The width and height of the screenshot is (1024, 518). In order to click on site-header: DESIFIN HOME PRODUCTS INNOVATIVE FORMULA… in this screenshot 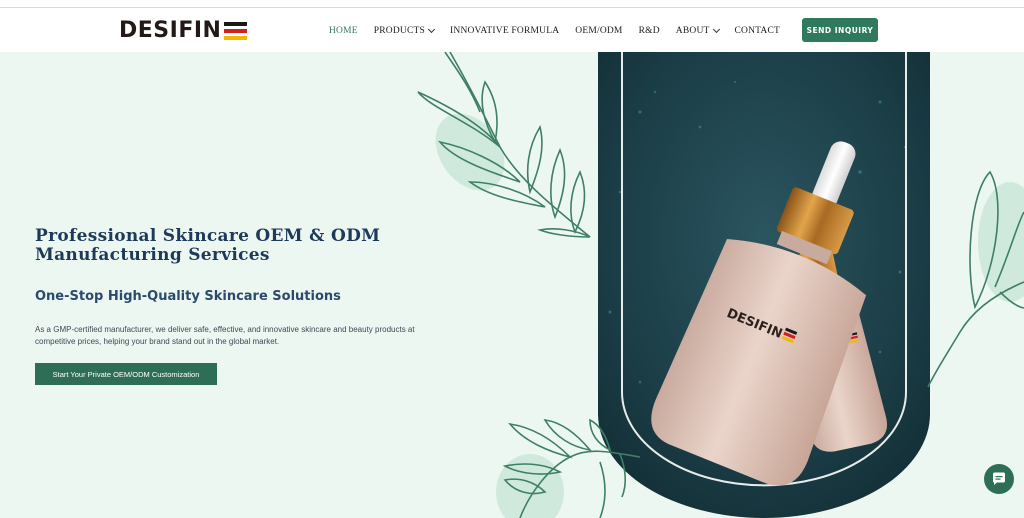, I will do `click(512, 30)`.